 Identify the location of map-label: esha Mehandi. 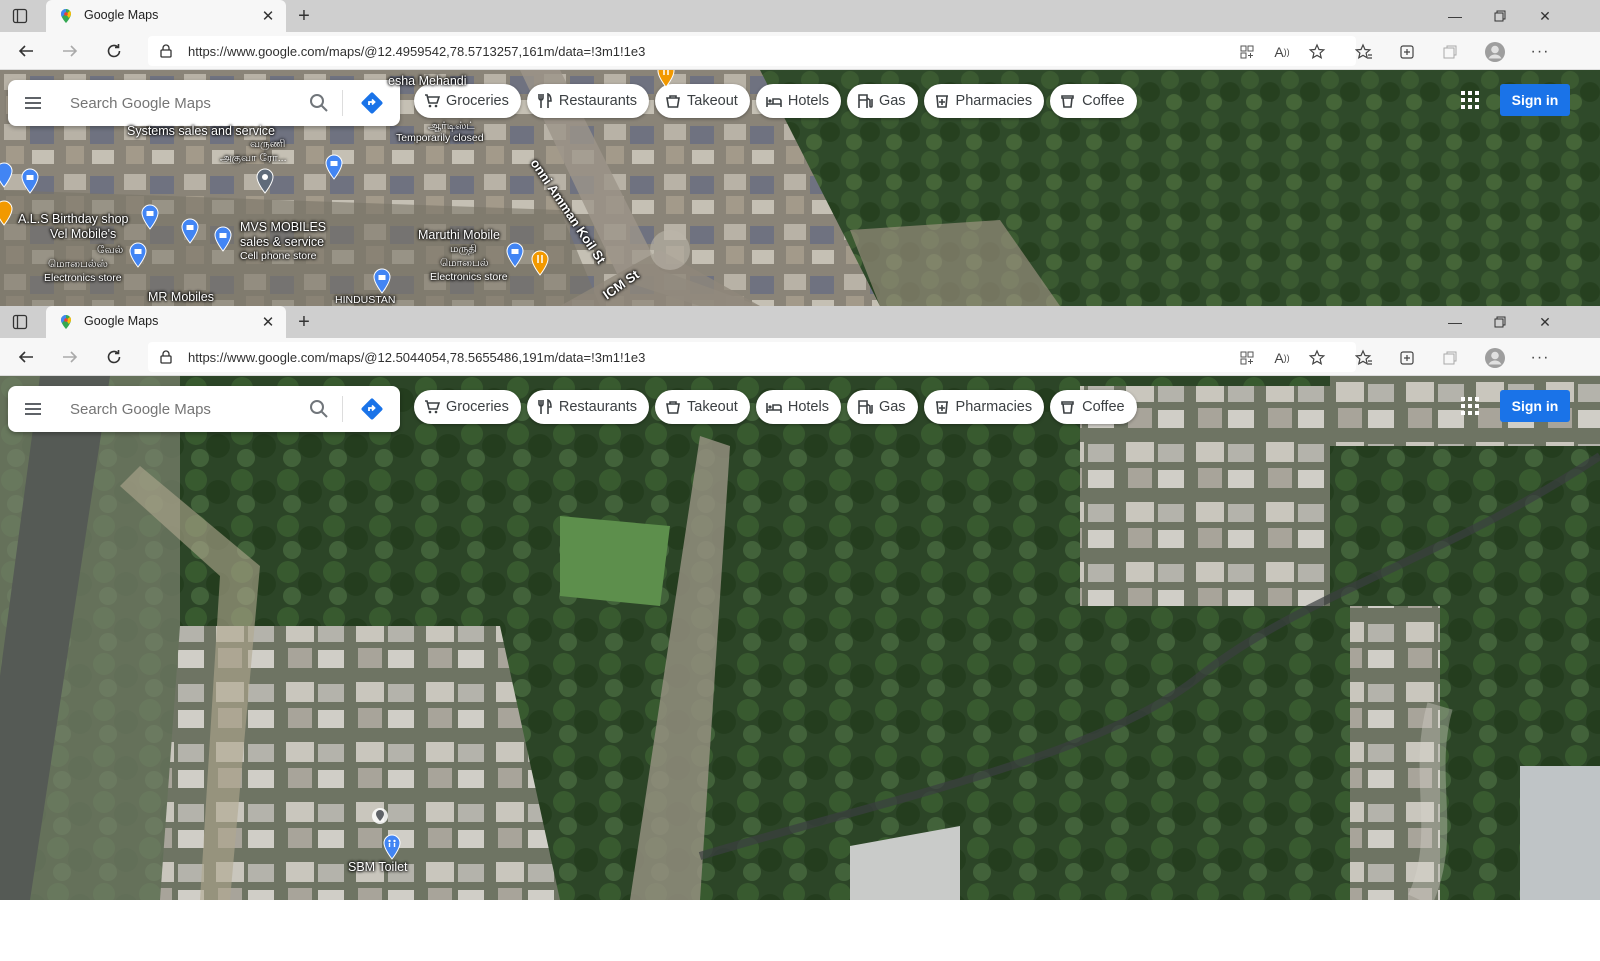
(427, 81).